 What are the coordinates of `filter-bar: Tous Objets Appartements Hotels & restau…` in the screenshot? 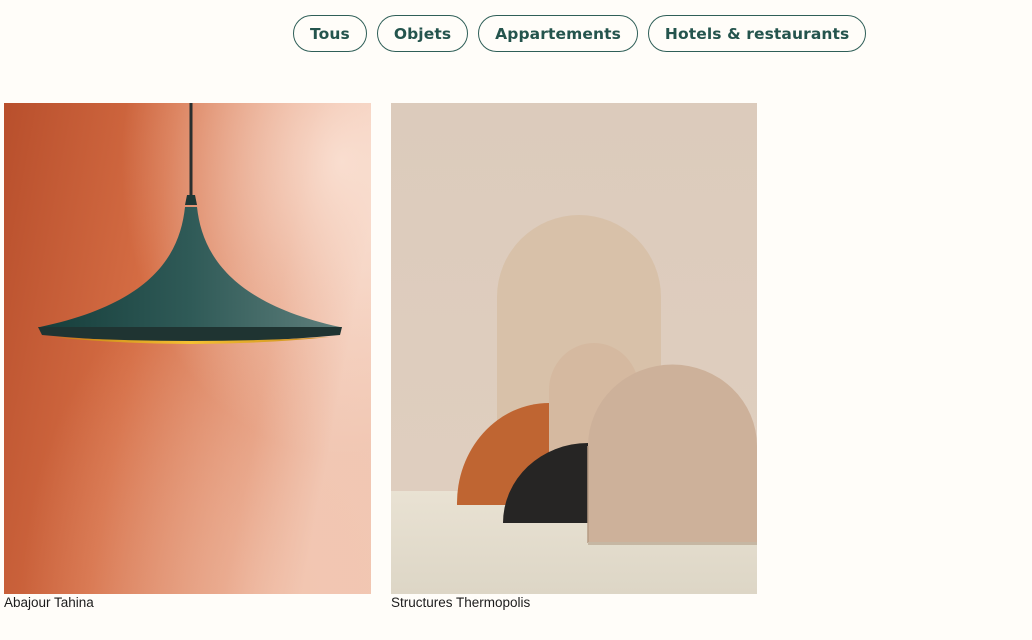 It's located at (580, 33).